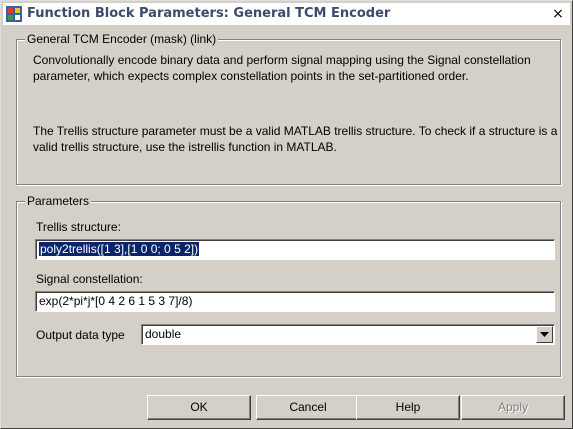 Image resolution: width=573 pixels, height=429 pixels. Describe the element at coordinates (558, 14) in the screenshot. I see `close-button: ×` at that location.